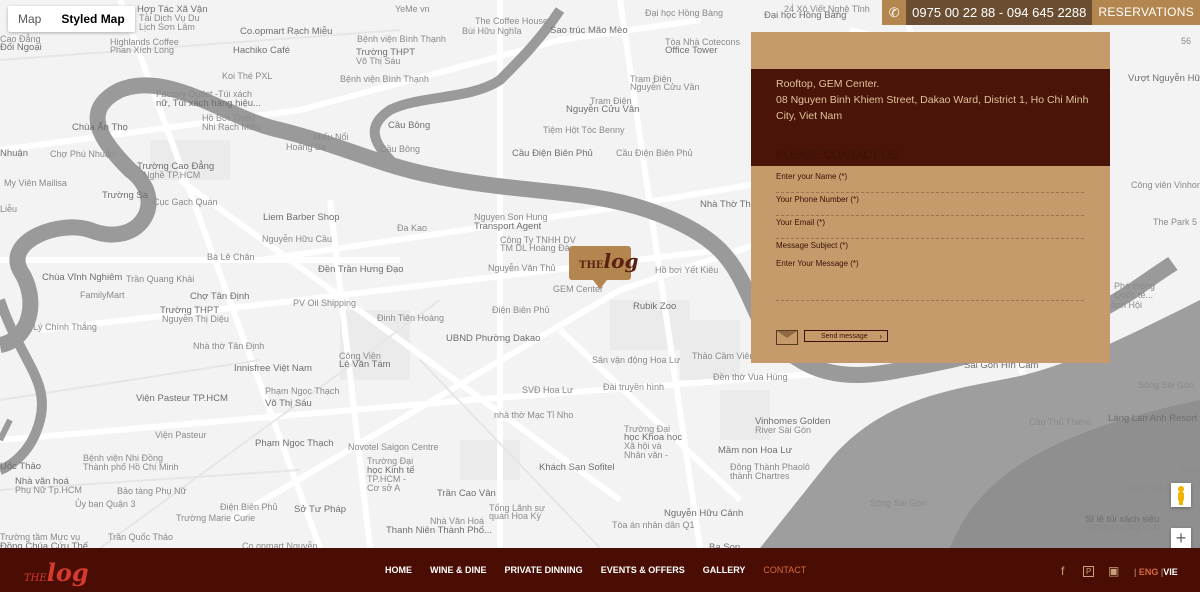  I want to click on map-label: Innisfree Việt Nam, so click(273, 368).